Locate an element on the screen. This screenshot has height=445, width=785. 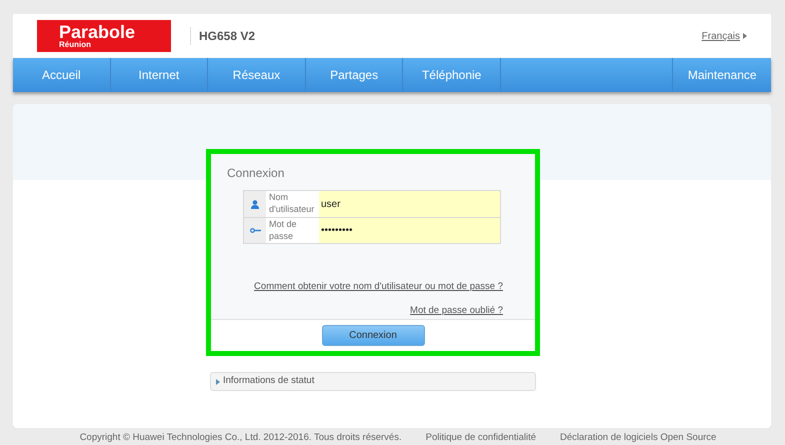
password-field: ••••••••• is located at coordinates (409, 230).